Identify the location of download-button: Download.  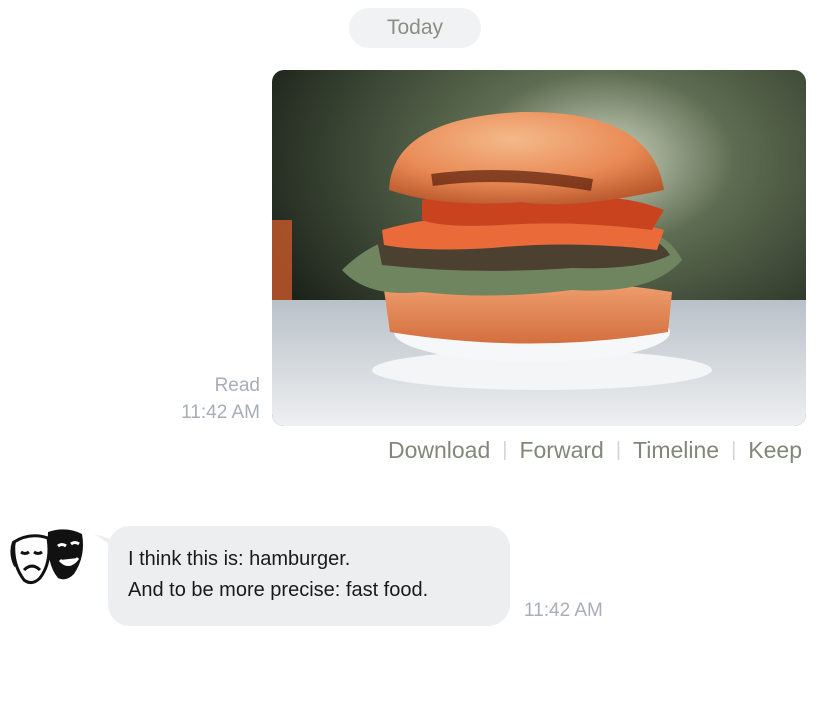
(439, 450).